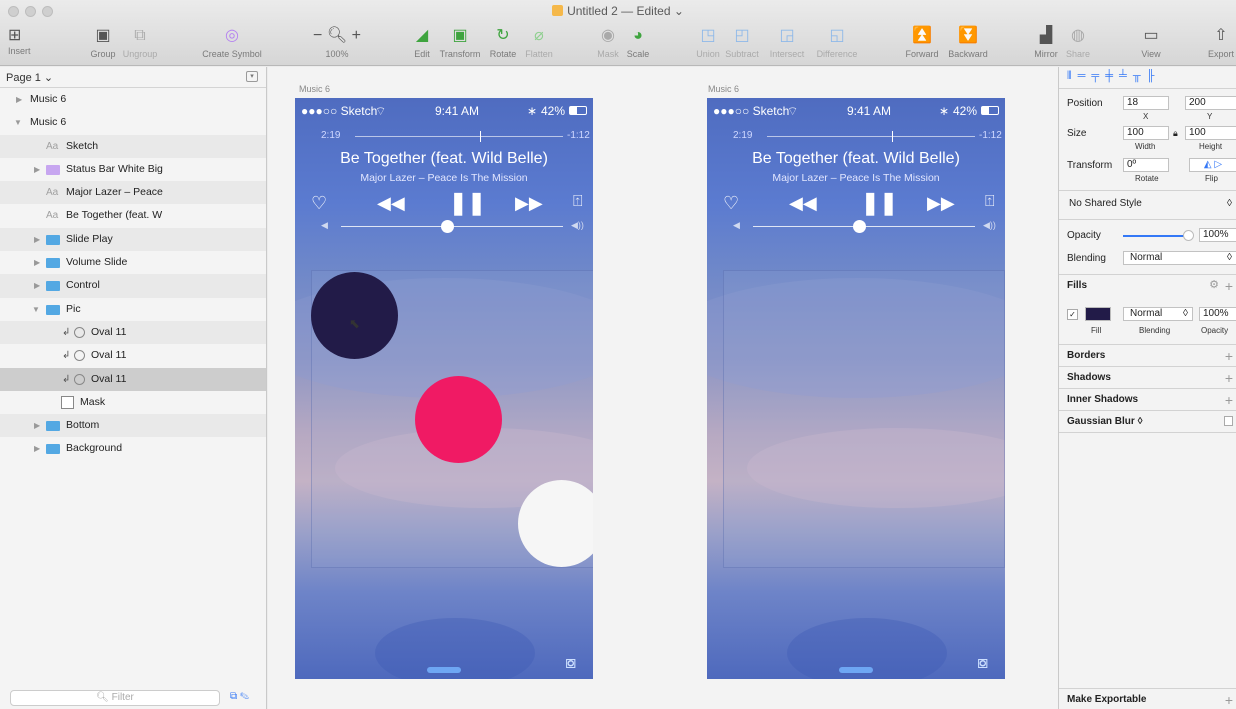  I want to click on layer-row-artboard-music6-a: ▶ Music 6, so click(133, 99).